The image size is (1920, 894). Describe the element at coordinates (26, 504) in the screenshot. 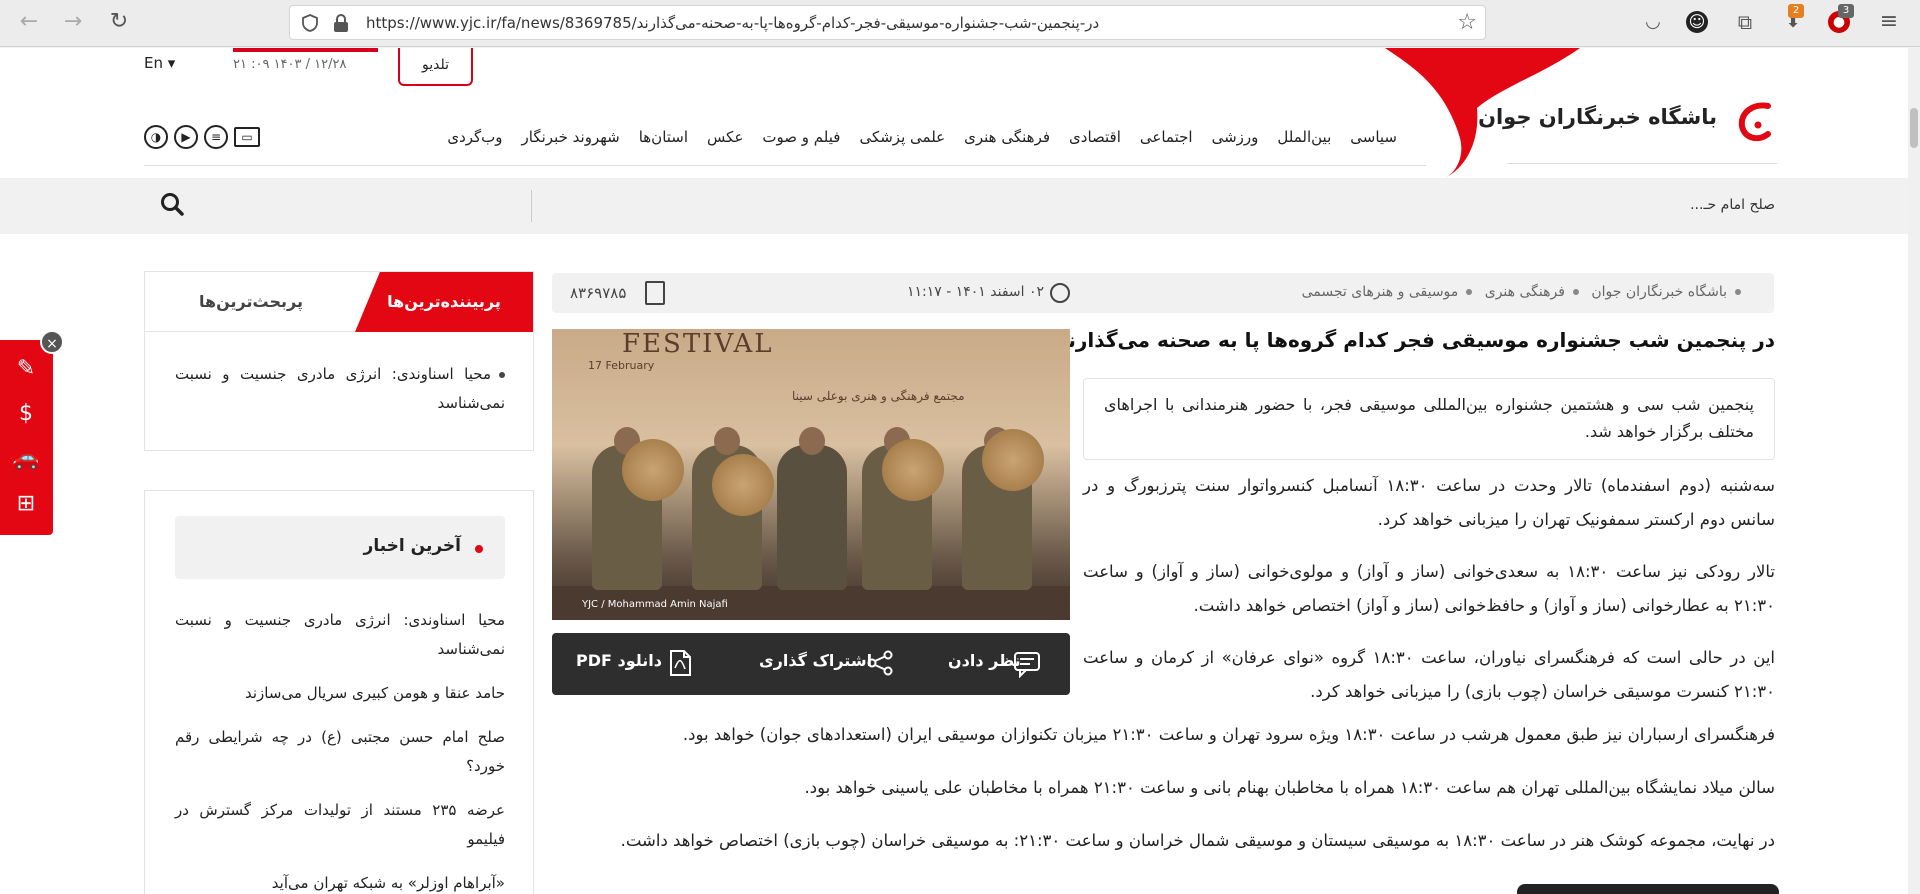

I see `basket-icon: ⊞` at that location.